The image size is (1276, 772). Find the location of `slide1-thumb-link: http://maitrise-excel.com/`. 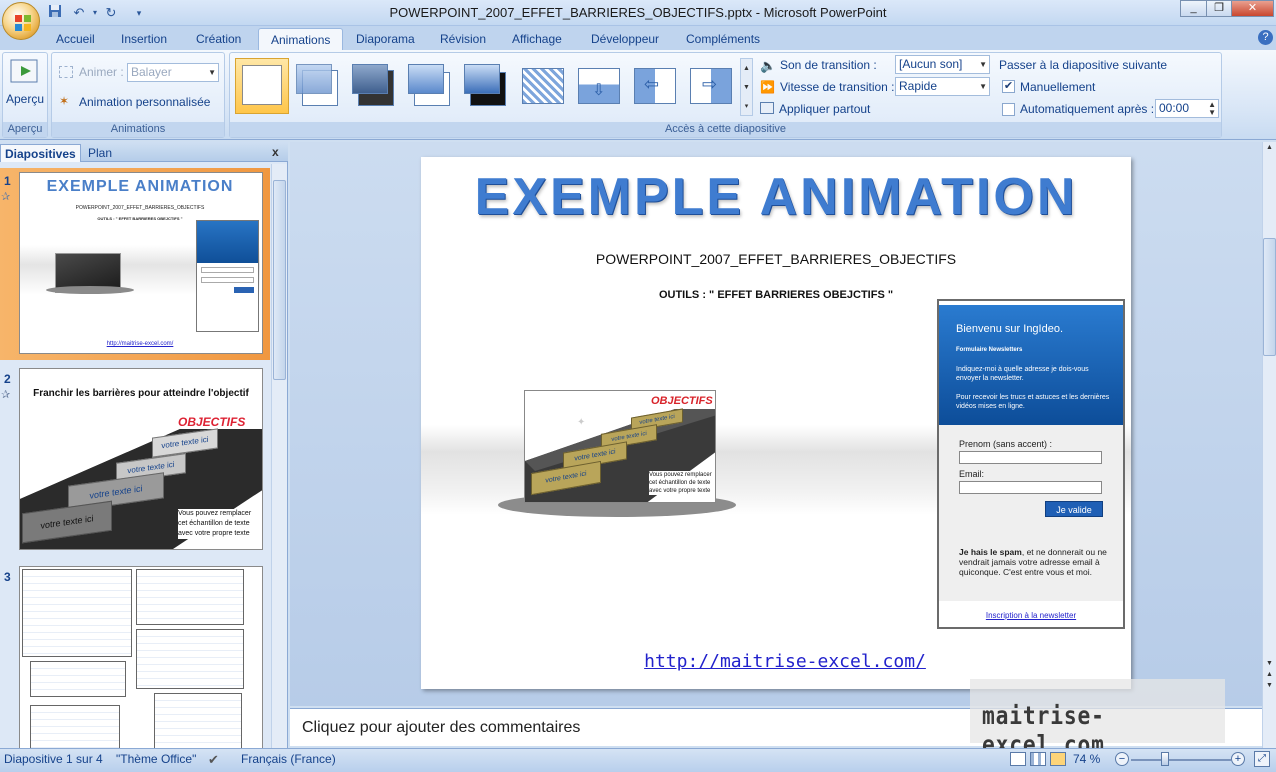

slide1-thumb-link: http://maitrise-excel.com/ is located at coordinates (140, 344).